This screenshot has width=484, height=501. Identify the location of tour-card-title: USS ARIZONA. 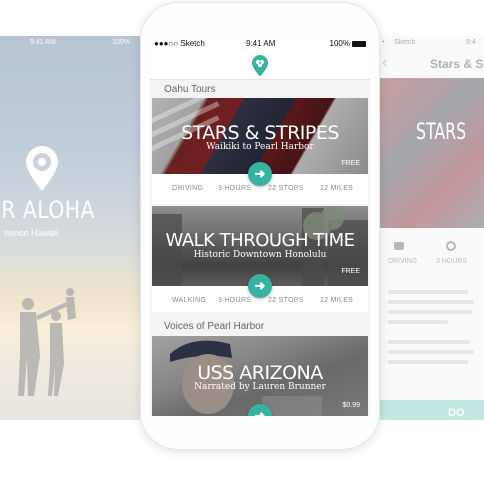
(260, 373).